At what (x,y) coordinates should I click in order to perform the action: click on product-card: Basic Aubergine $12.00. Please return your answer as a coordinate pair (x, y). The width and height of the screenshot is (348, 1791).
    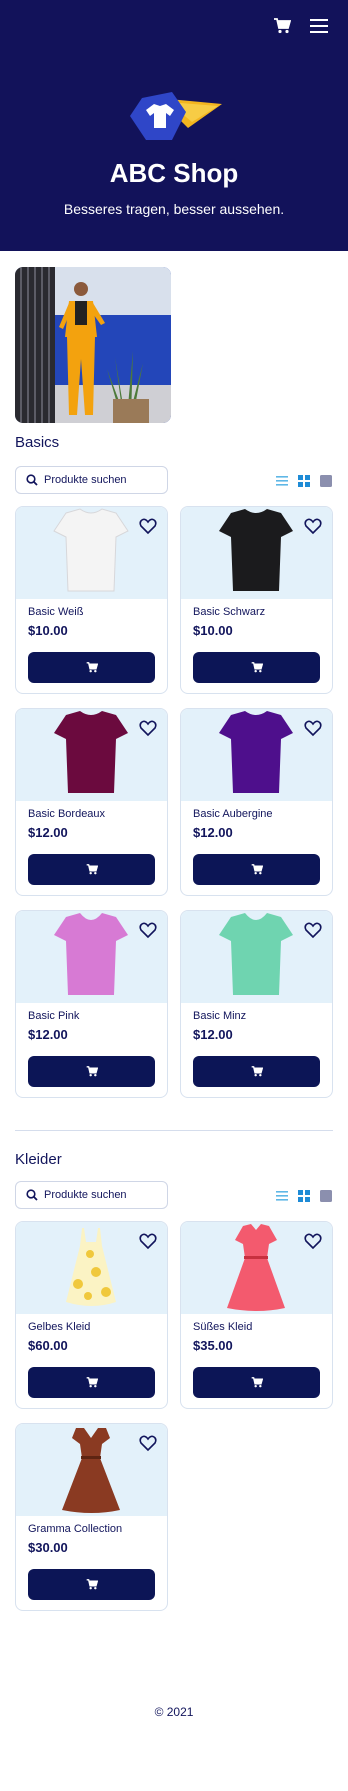
    Looking at the image, I should click on (256, 802).